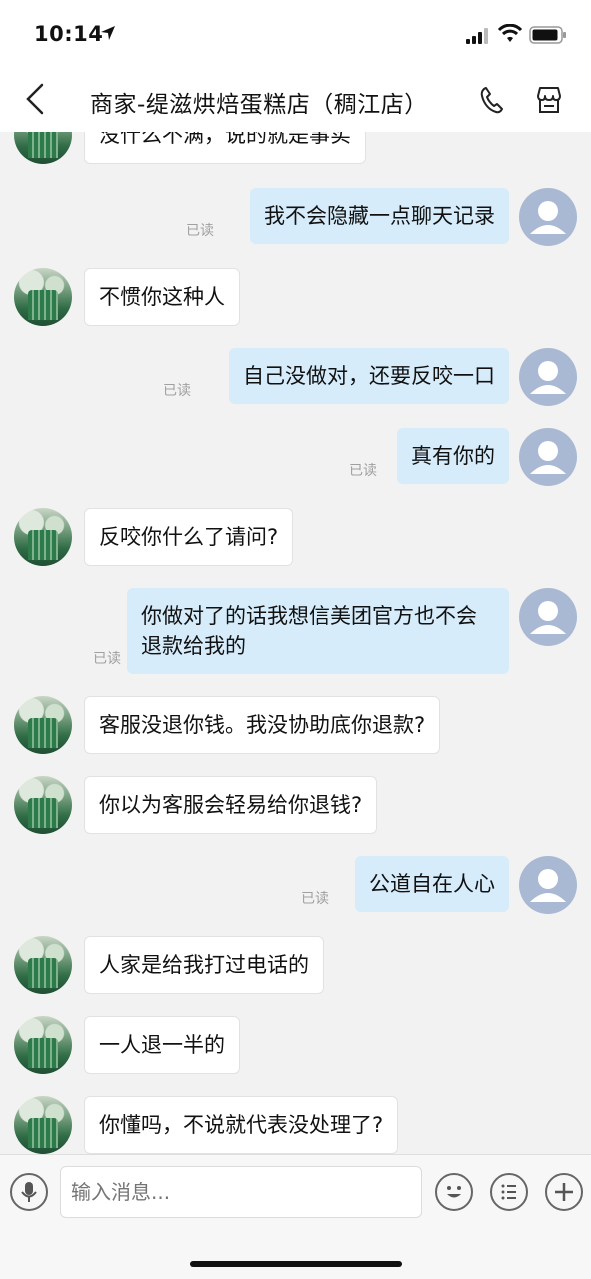 This screenshot has width=591, height=1279. What do you see at coordinates (379, 216) in the screenshot?
I see `message-bubble: 我不会隐藏一点聊天记录` at bounding box center [379, 216].